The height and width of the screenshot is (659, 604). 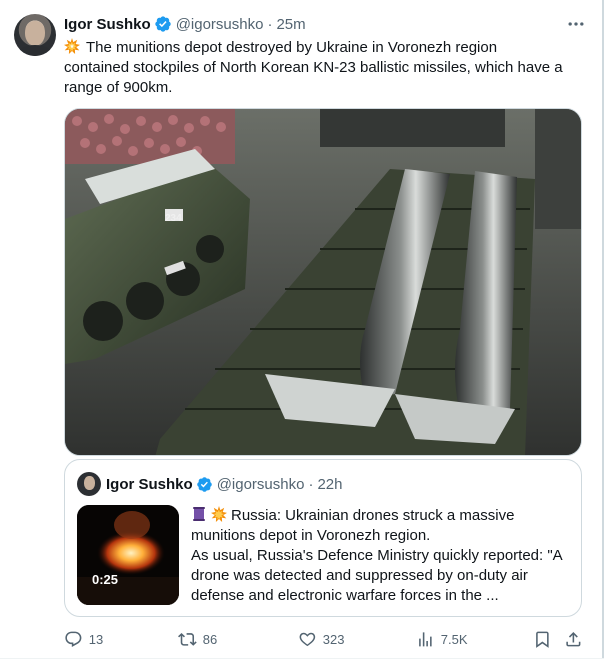 I want to click on share-icon, so click(x=573, y=639).